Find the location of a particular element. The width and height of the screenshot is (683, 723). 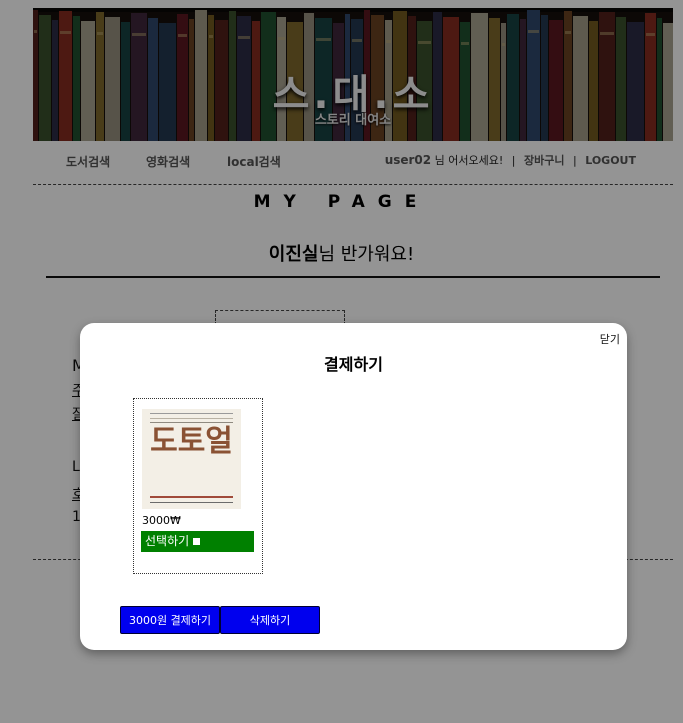

movie-poster: 도토얼 is located at coordinates (191, 459).